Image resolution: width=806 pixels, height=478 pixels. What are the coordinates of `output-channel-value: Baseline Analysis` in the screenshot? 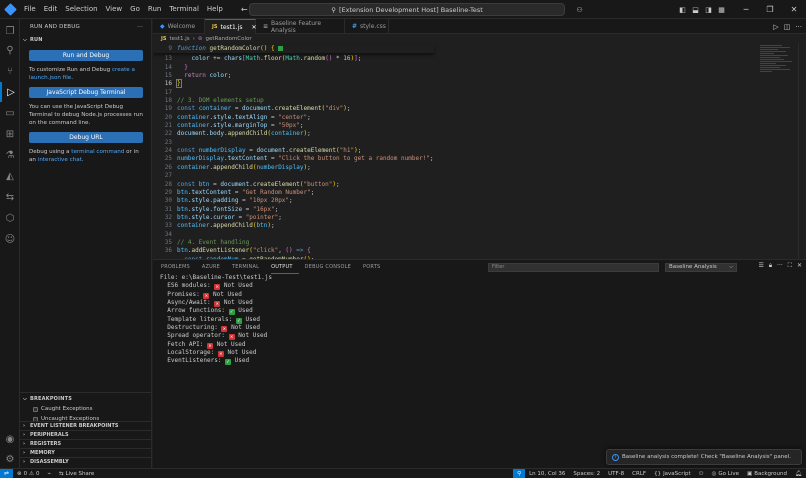 It's located at (693, 267).